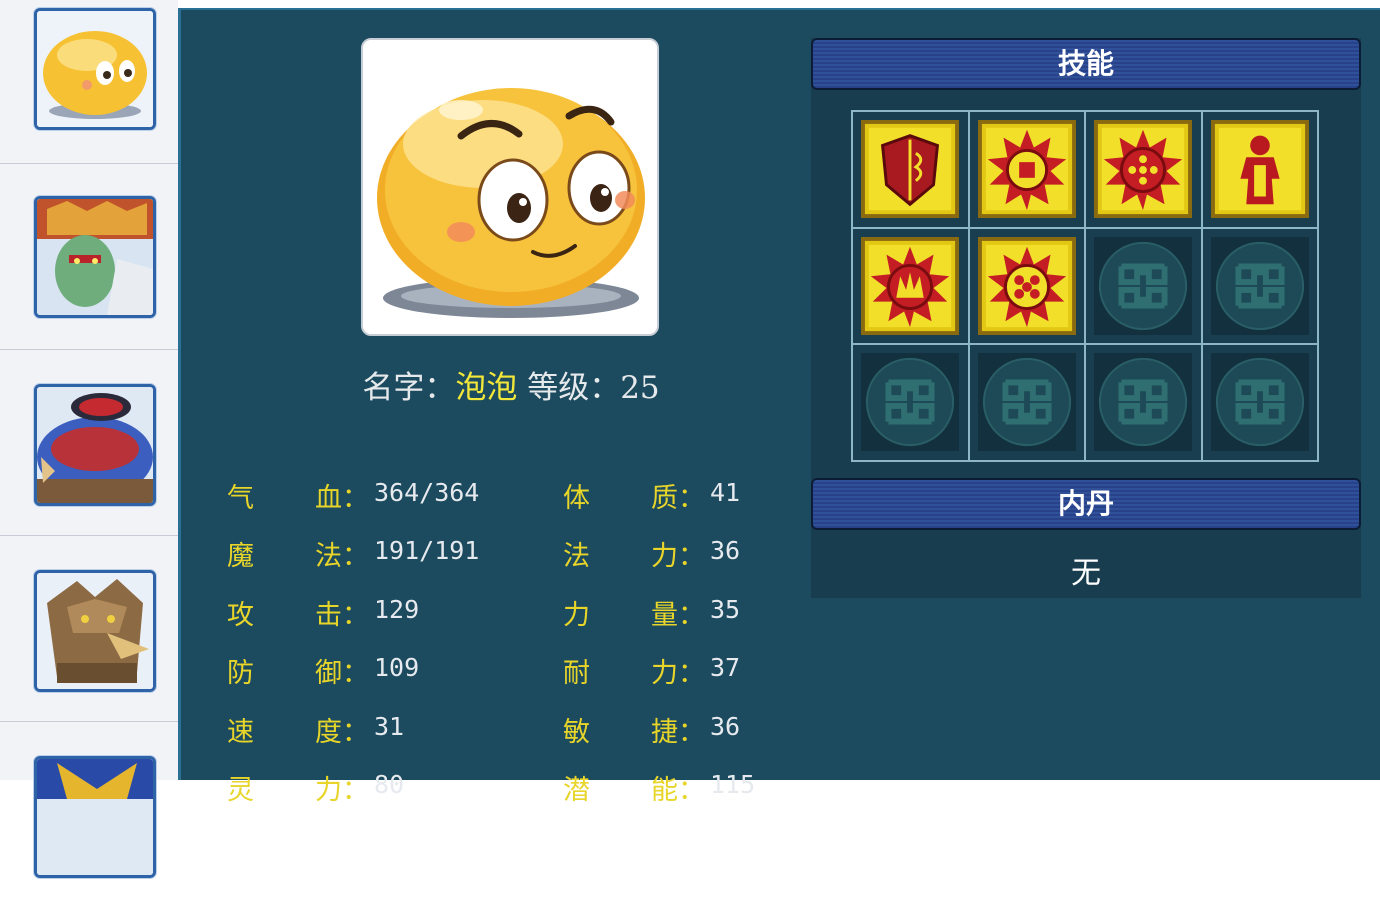  I want to click on skills-grid, so click(1085, 286).